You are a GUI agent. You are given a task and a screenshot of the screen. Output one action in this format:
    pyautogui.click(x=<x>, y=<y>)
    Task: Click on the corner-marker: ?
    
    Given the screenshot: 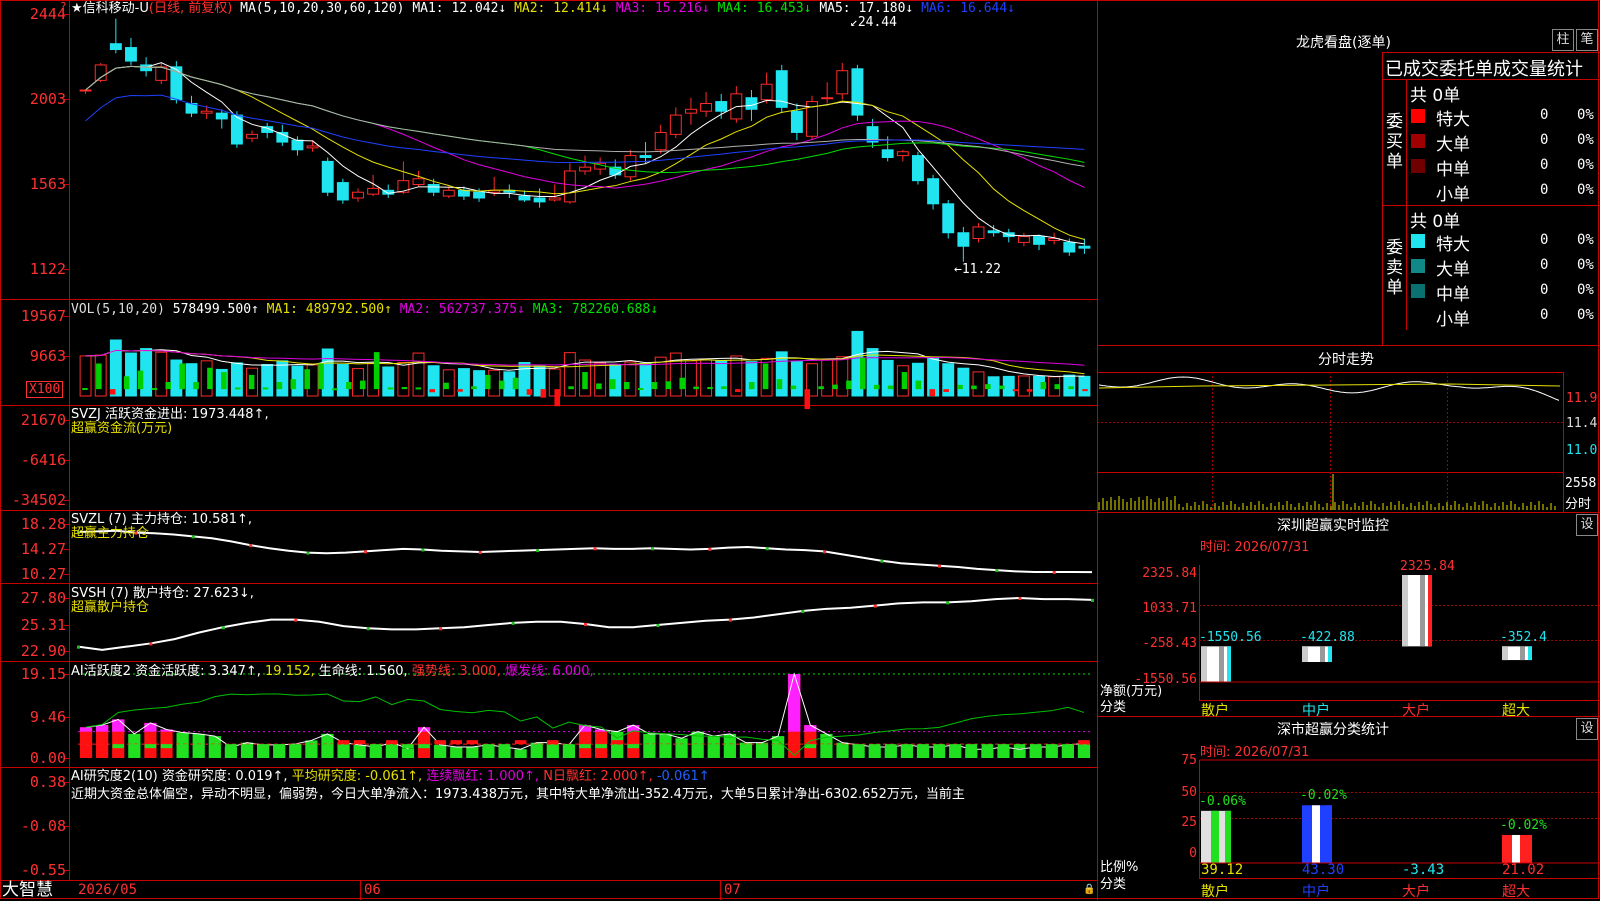 What is the action you would take?
    pyautogui.click(x=63, y=6)
    